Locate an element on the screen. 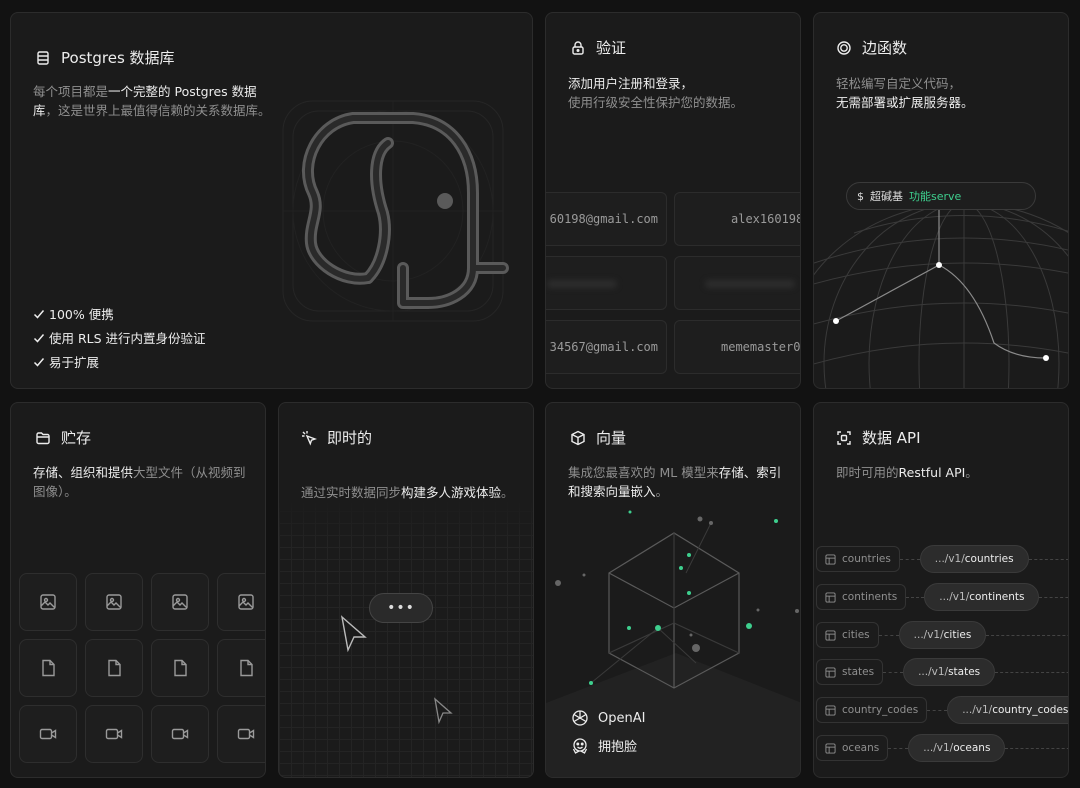 The image size is (1080, 788). email-cell: 60198@gmail.com is located at coordinates (606, 219).